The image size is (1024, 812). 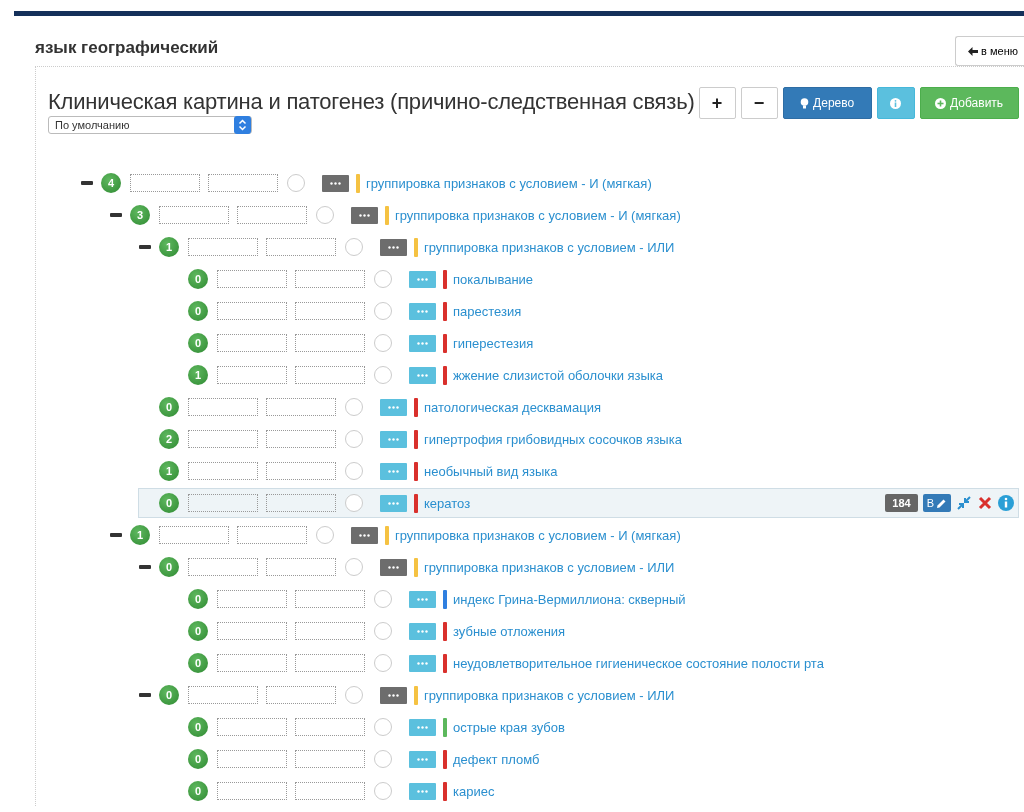 What do you see at coordinates (593, 311) in the screenshot?
I see `tree-row: 0 парестезия` at bounding box center [593, 311].